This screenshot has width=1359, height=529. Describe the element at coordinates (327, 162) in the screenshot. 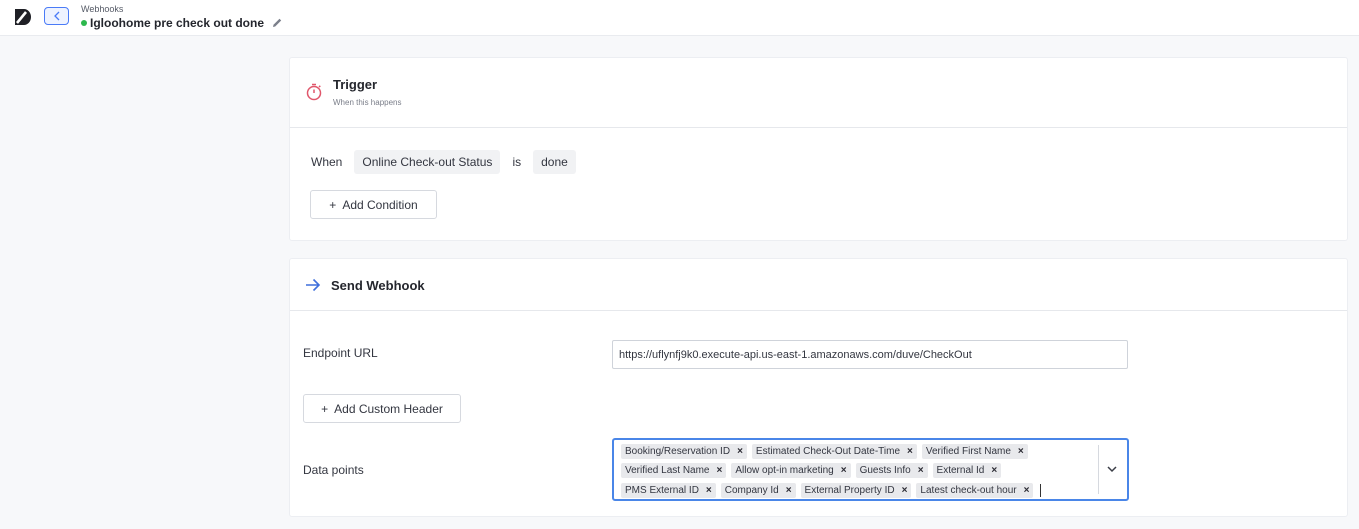

I see `condition-when-label: When` at that location.